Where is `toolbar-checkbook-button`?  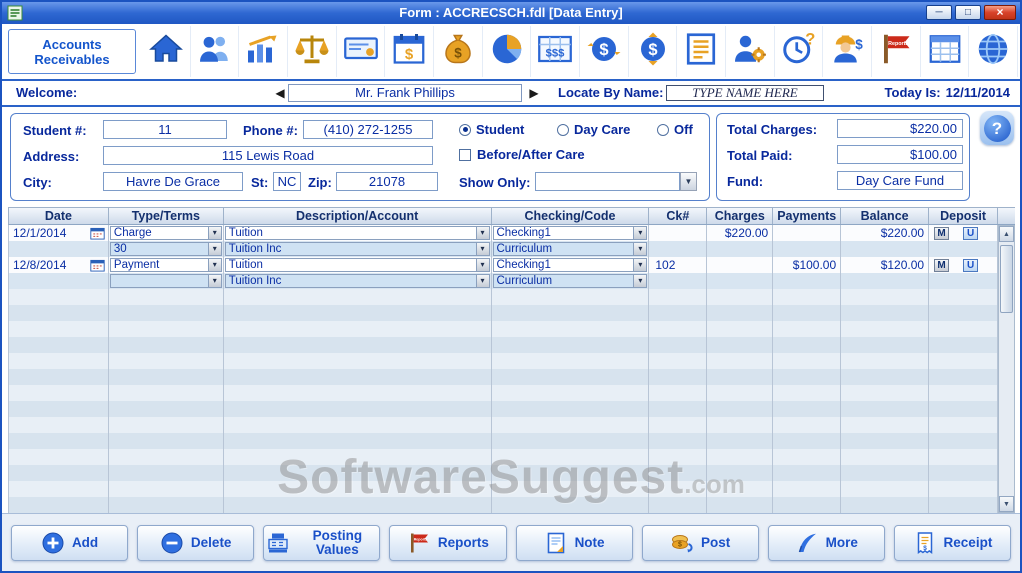 toolbar-checkbook-button is located at coordinates (361, 51).